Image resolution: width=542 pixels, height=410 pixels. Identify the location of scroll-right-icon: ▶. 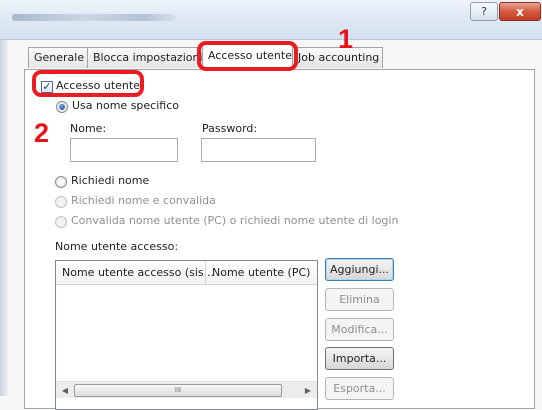
(308, 390).